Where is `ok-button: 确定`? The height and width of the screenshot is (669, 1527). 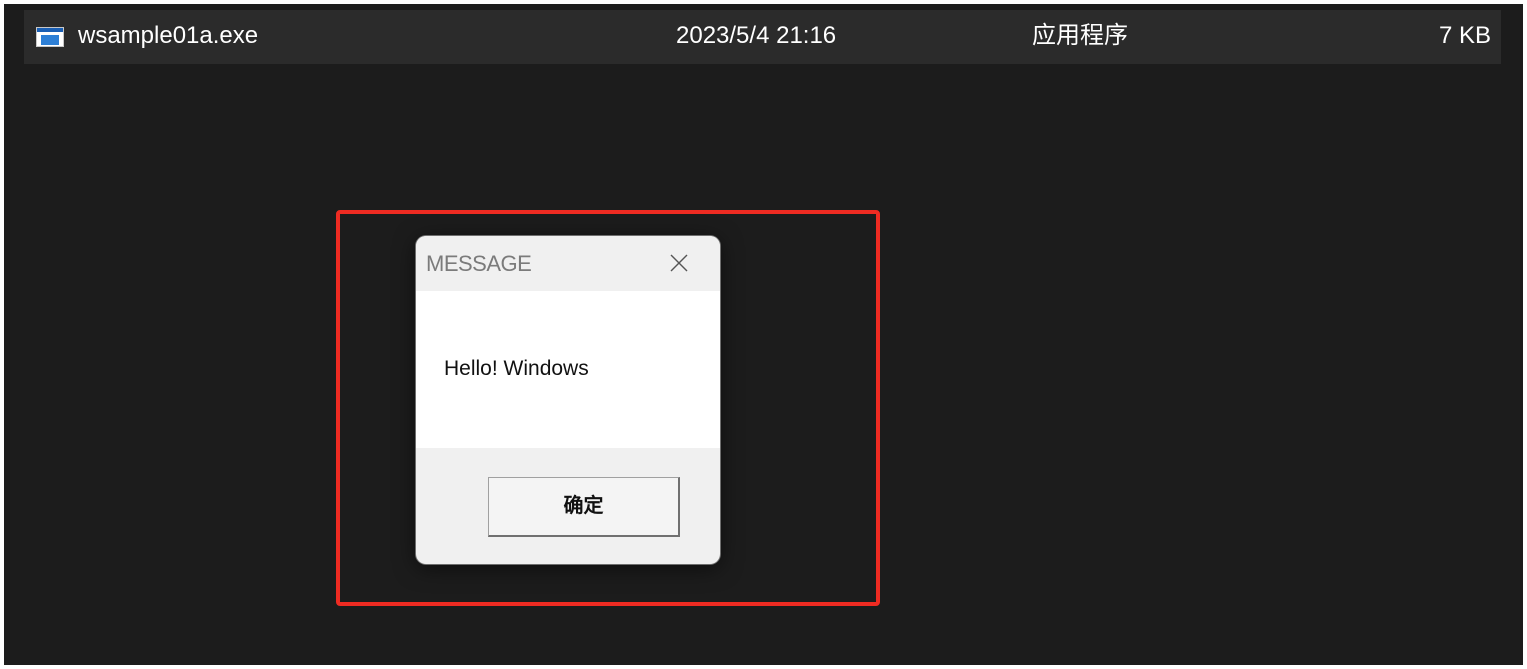 ok-button: 确定 is located at coordinates (584, 507).